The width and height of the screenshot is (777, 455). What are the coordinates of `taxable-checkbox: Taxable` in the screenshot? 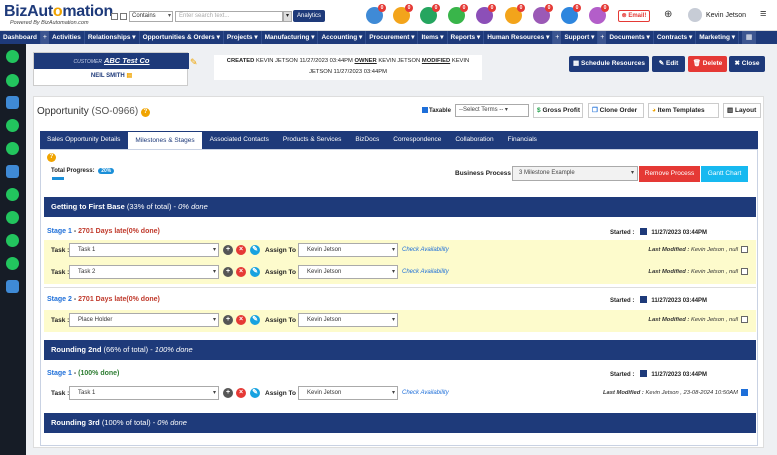 It's located at (436, 110).